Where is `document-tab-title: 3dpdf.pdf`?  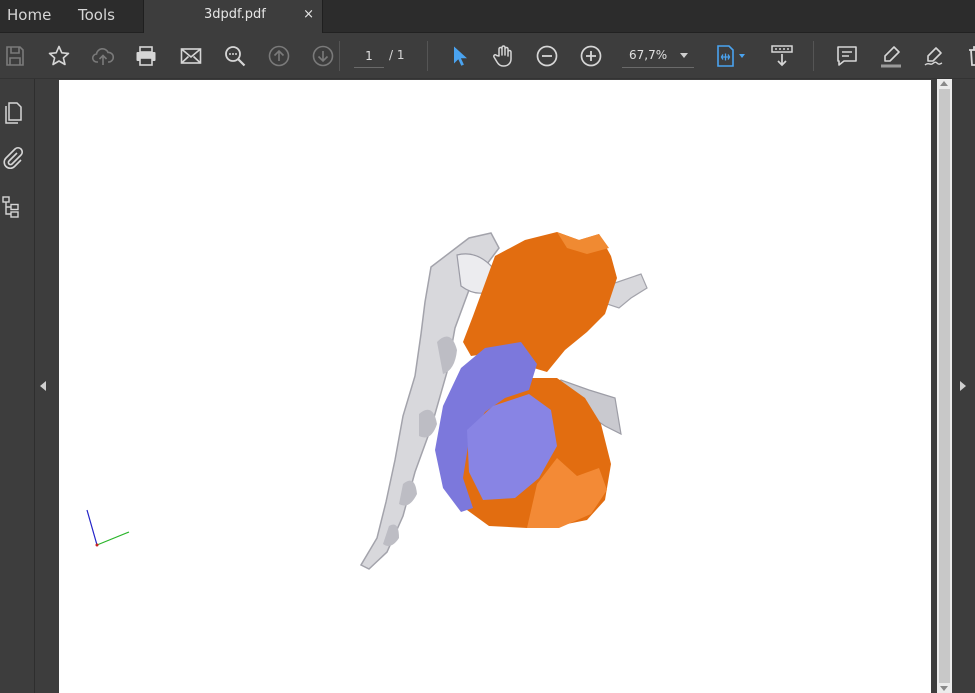
document-tab-title: 3dpdf.pdf is located at coordinates (235, 14).